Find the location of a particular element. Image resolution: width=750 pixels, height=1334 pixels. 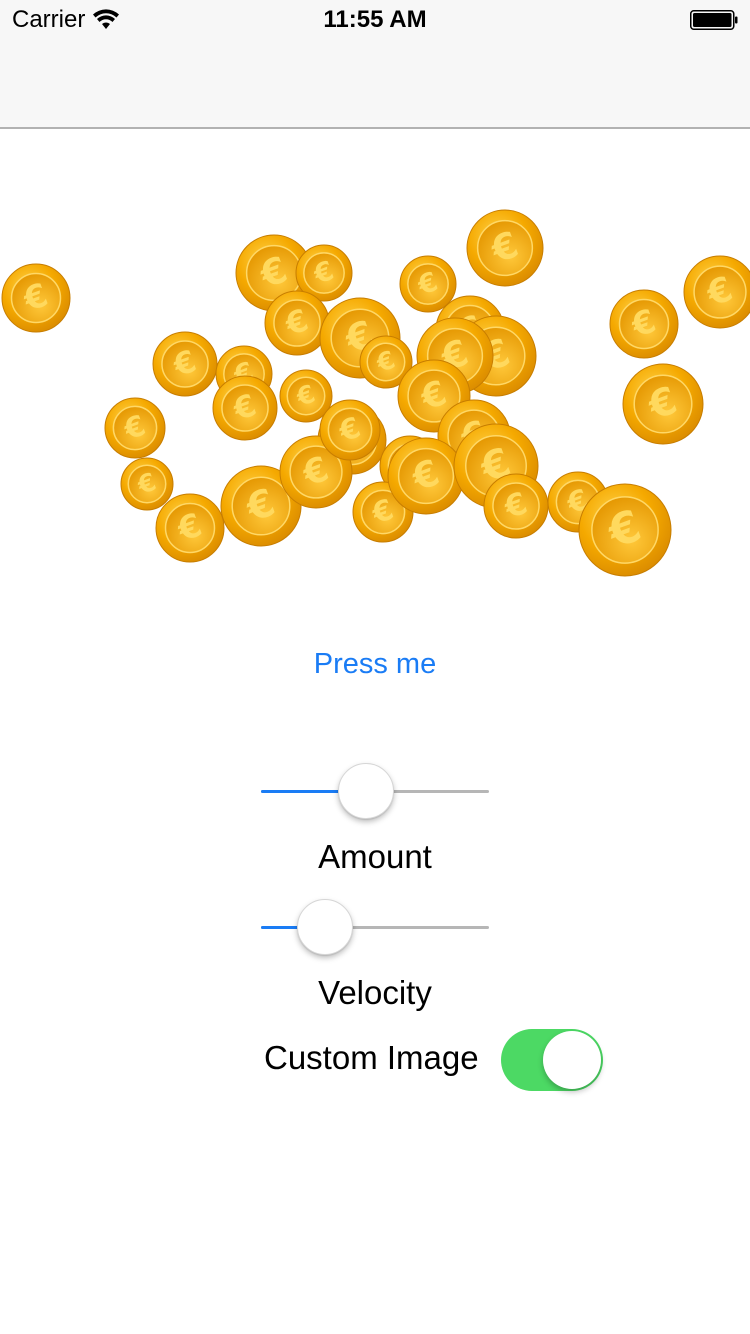

battery-icon is located at coordinates (714, 20).